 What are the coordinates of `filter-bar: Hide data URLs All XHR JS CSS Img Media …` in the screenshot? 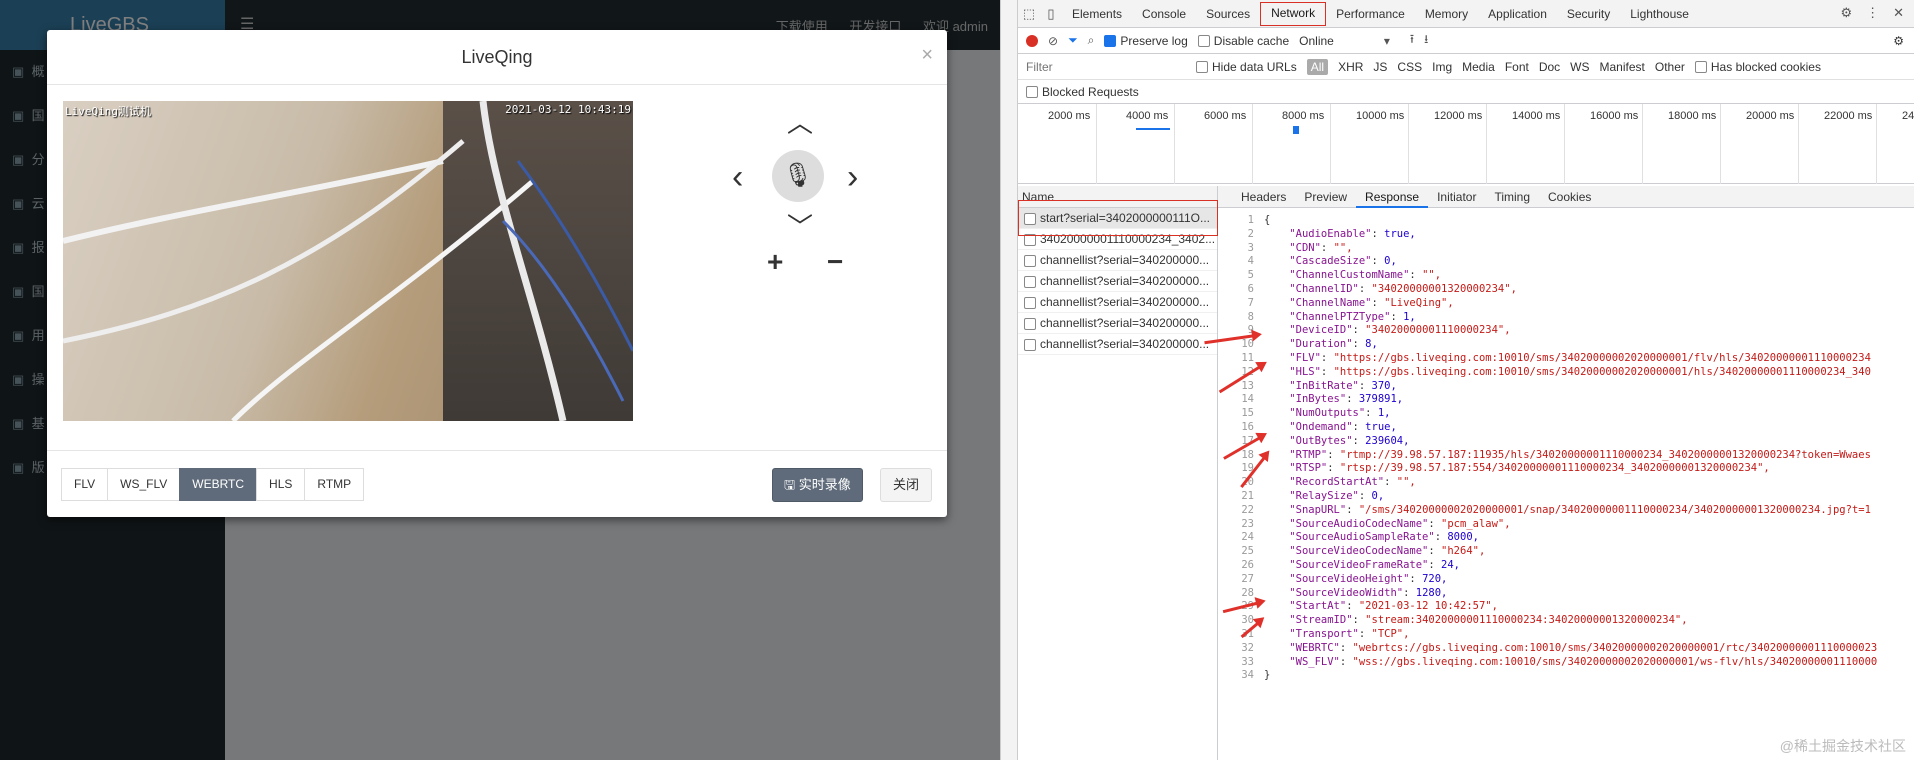 It's located at (1466, 67).